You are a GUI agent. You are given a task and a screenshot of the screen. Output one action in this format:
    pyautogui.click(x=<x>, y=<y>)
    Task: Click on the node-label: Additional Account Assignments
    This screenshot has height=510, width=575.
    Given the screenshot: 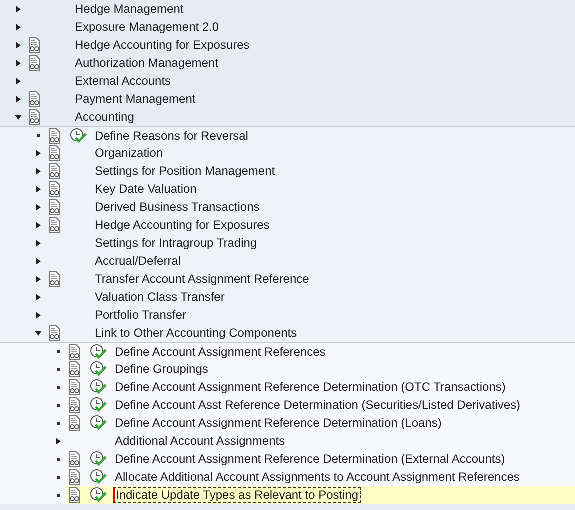 What is the action you would take?
    pyautogui.click(x=200, y=441)
    